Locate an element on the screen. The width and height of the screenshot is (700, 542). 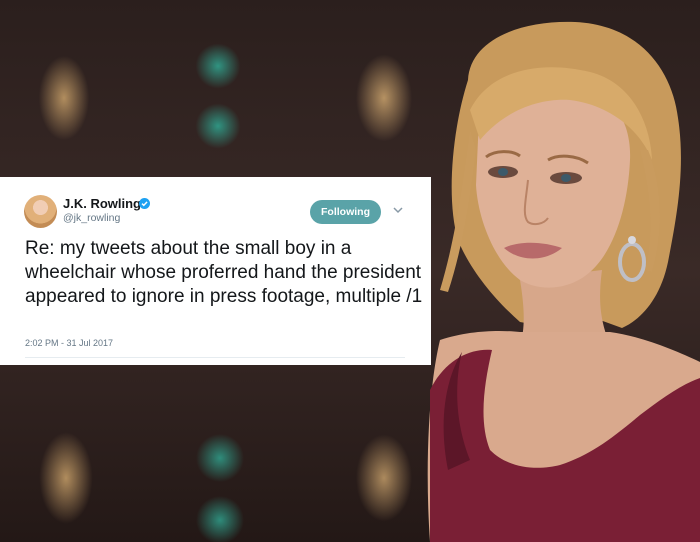
handle: @jk_rowling is located at coordinates (91, 218).